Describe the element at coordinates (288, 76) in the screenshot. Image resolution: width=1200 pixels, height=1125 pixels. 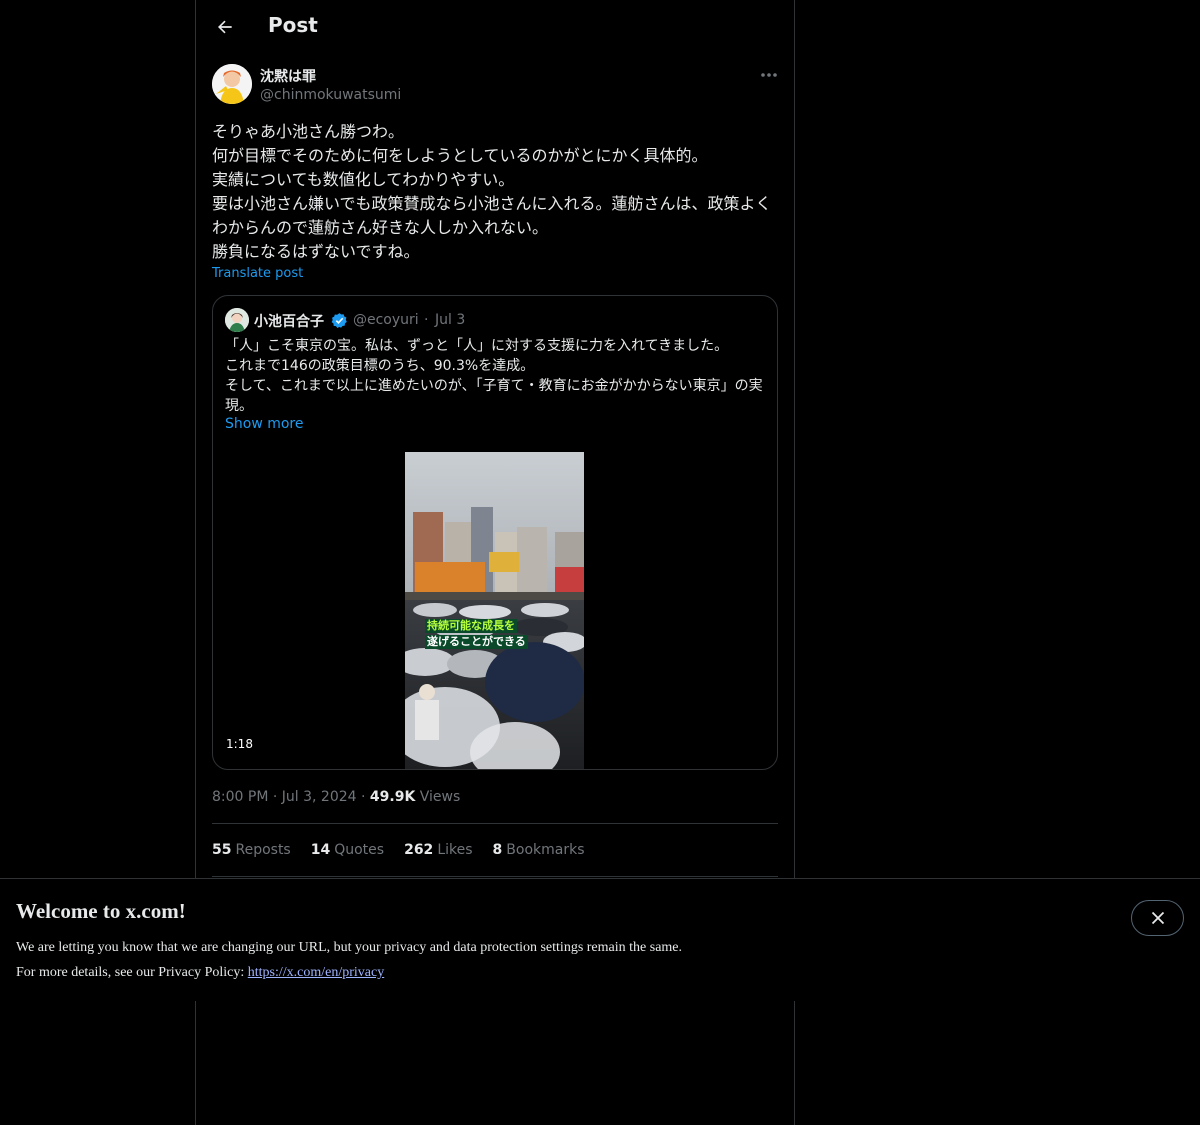
I see `author-name: 沈黙は罪` at that location.